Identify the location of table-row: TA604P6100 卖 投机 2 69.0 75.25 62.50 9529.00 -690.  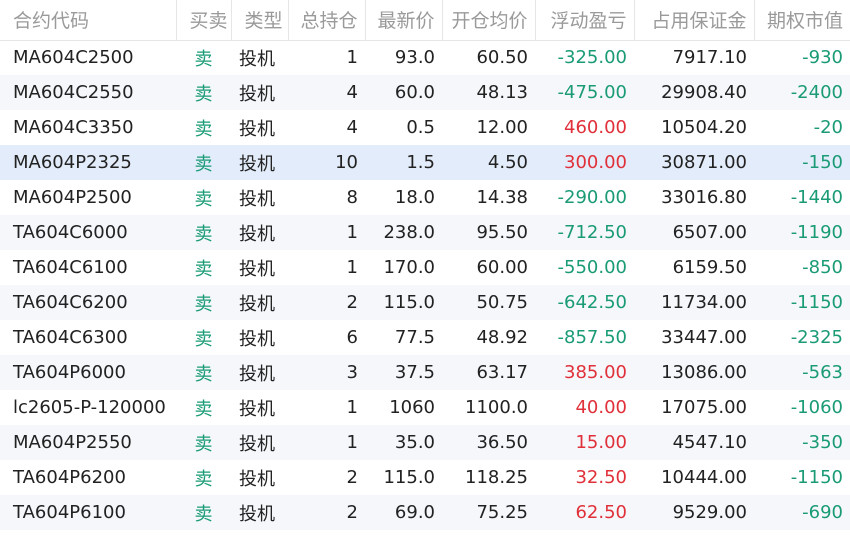
(425, 512).